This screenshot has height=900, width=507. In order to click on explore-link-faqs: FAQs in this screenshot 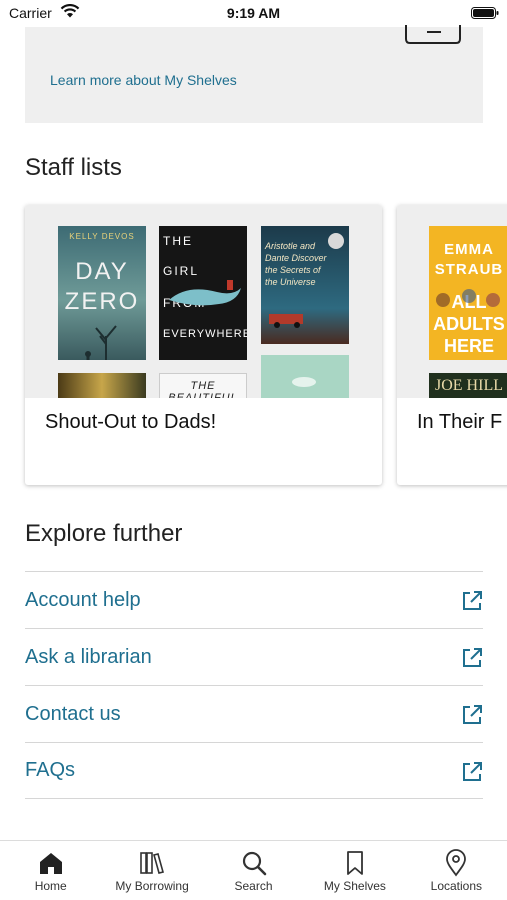, I will do `click(254, 770)`.